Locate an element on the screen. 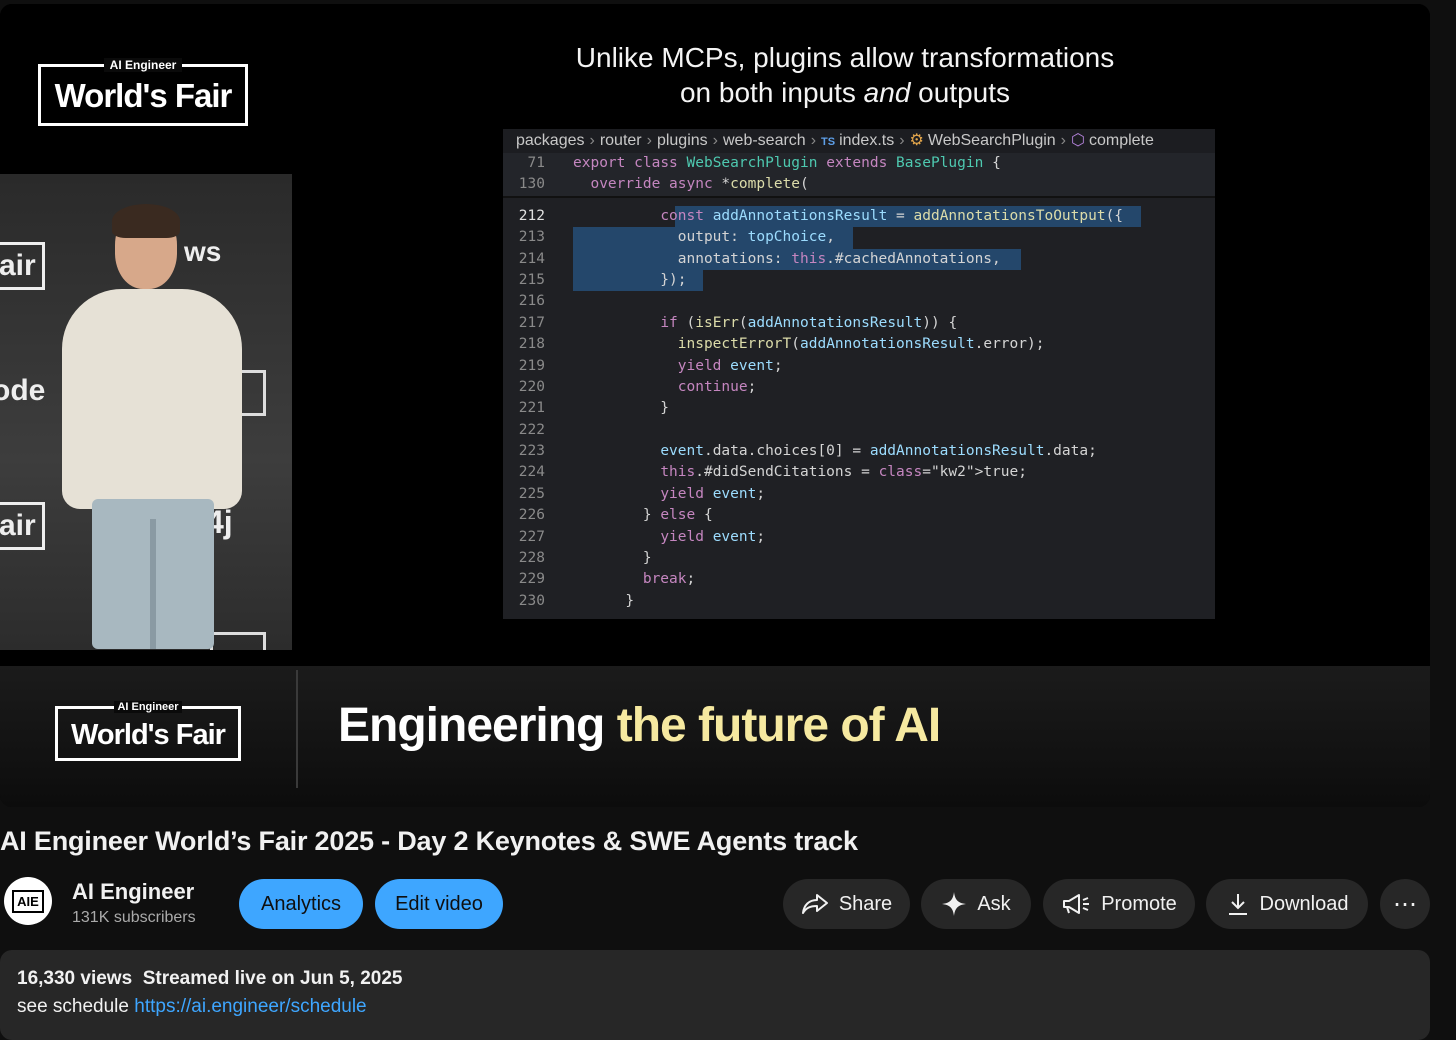 The image size is (1456, 1040). line-number: 226 is located at coordinates (531, 515).